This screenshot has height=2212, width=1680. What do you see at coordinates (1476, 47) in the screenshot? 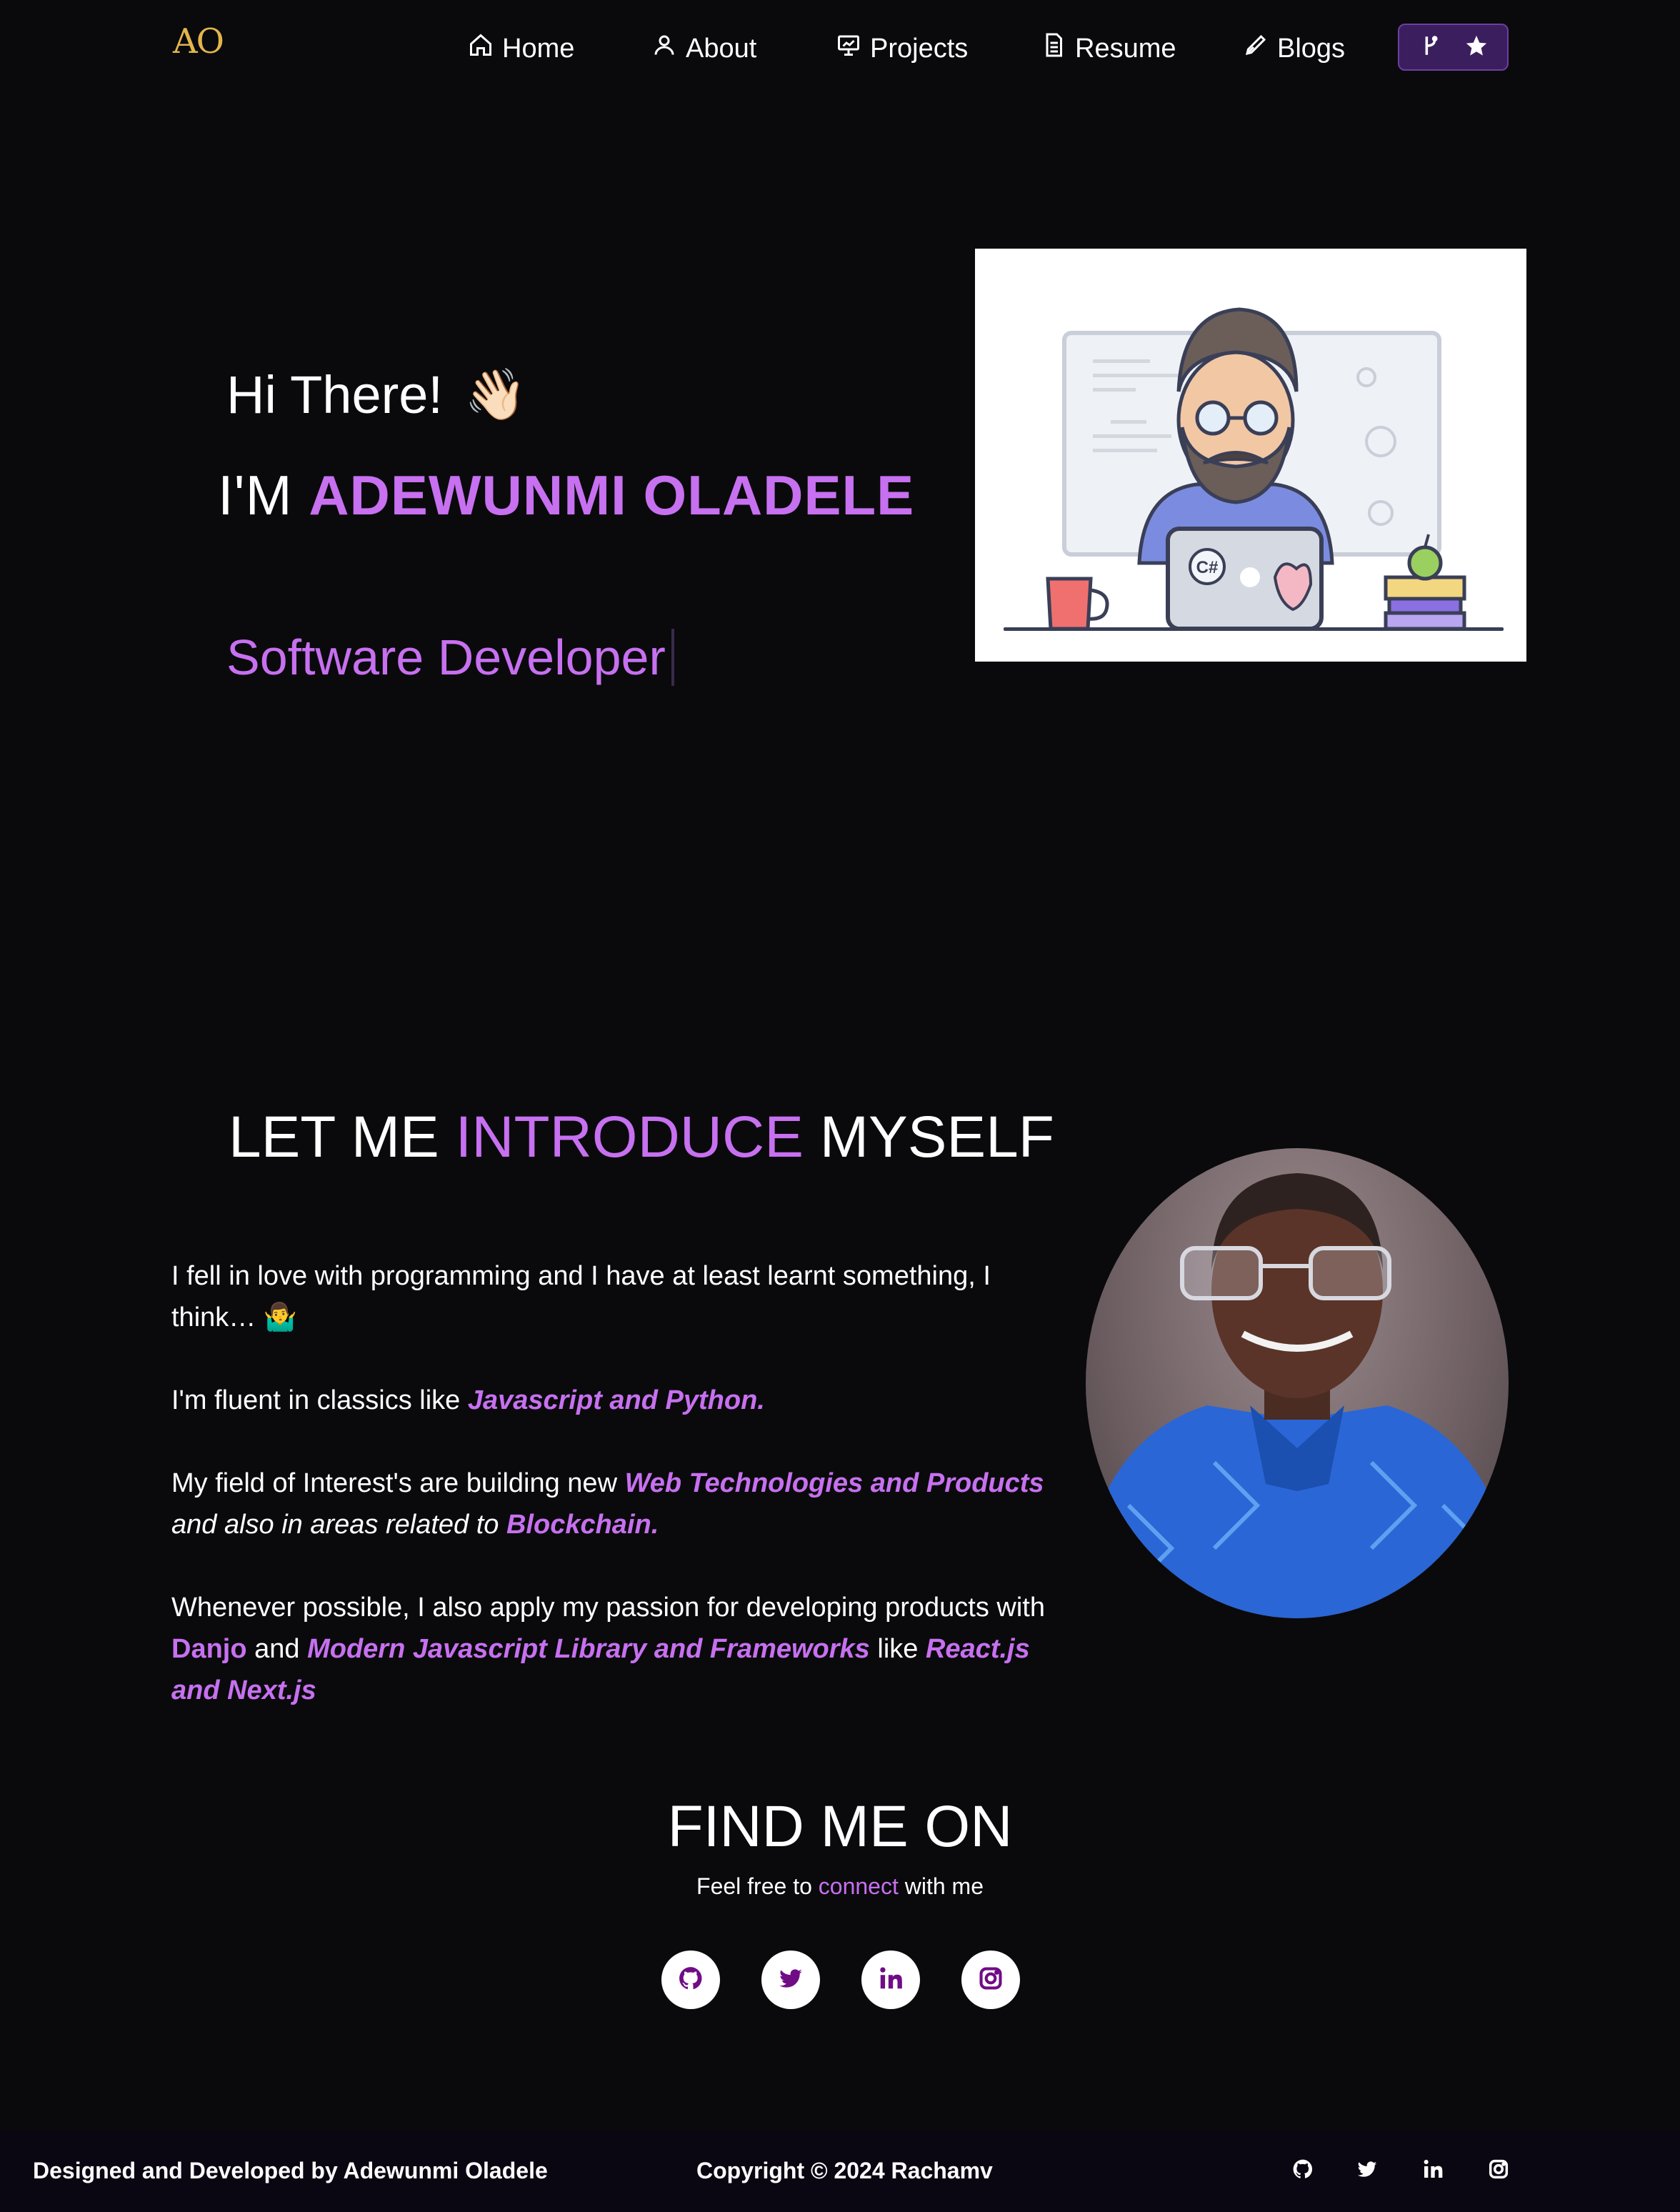
I see `star-icon` at bounding box center [1476, 47].